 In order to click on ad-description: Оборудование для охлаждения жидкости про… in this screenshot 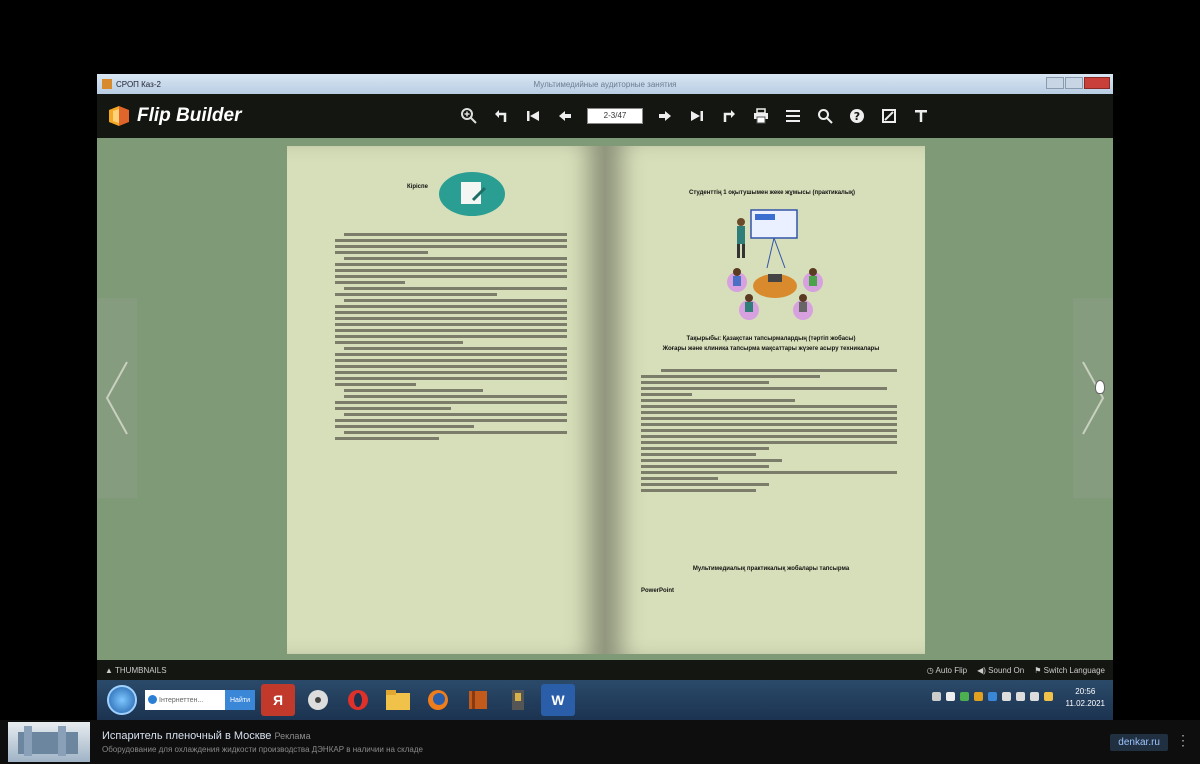, I will do `click(262, 749)`.